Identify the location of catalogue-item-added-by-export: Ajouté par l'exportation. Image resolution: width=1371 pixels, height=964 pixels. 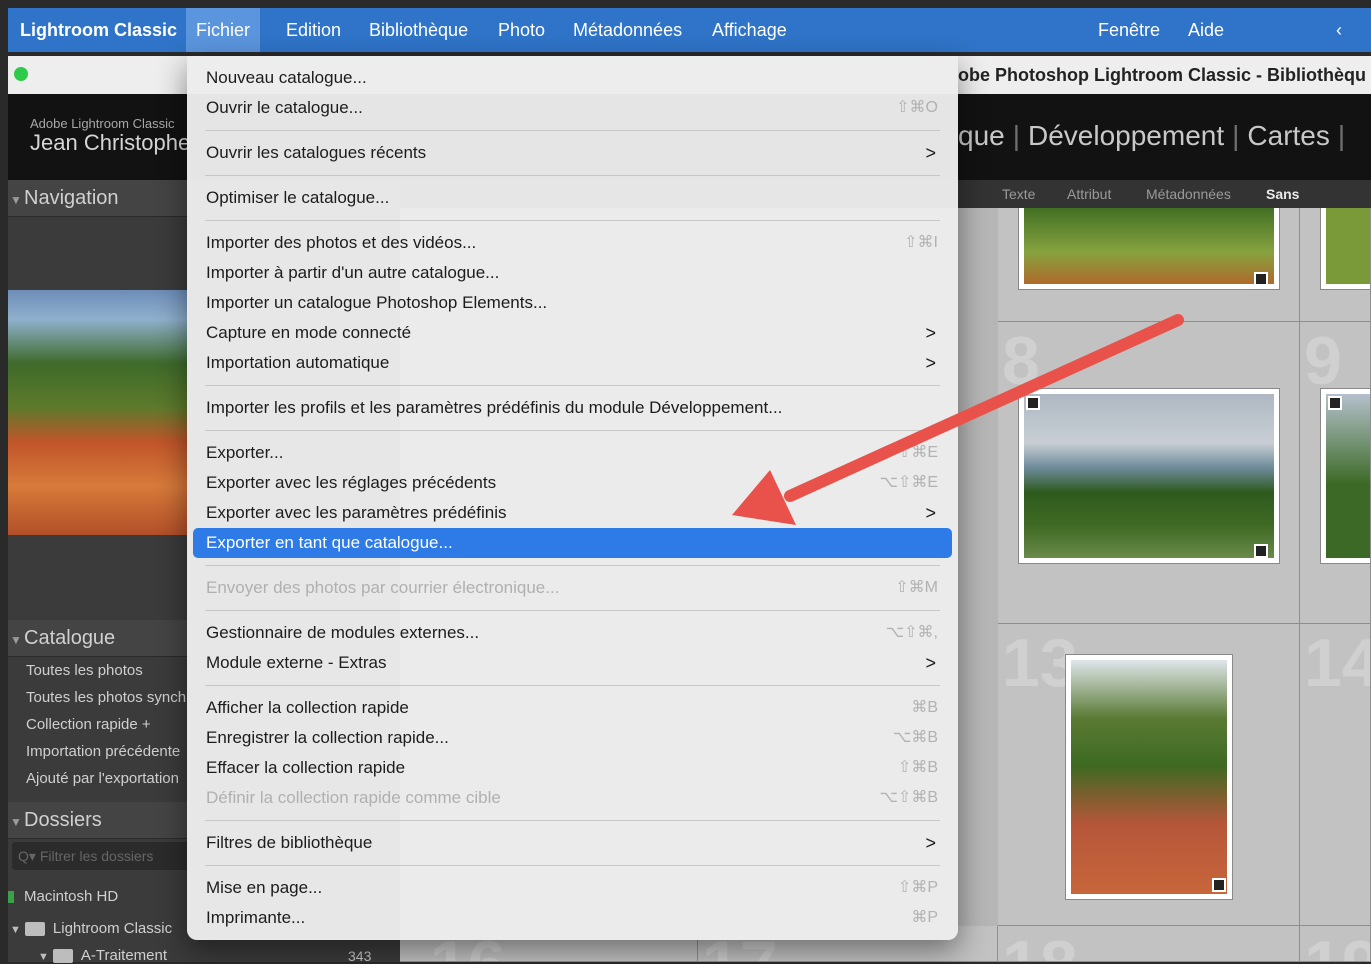
(102, 778).